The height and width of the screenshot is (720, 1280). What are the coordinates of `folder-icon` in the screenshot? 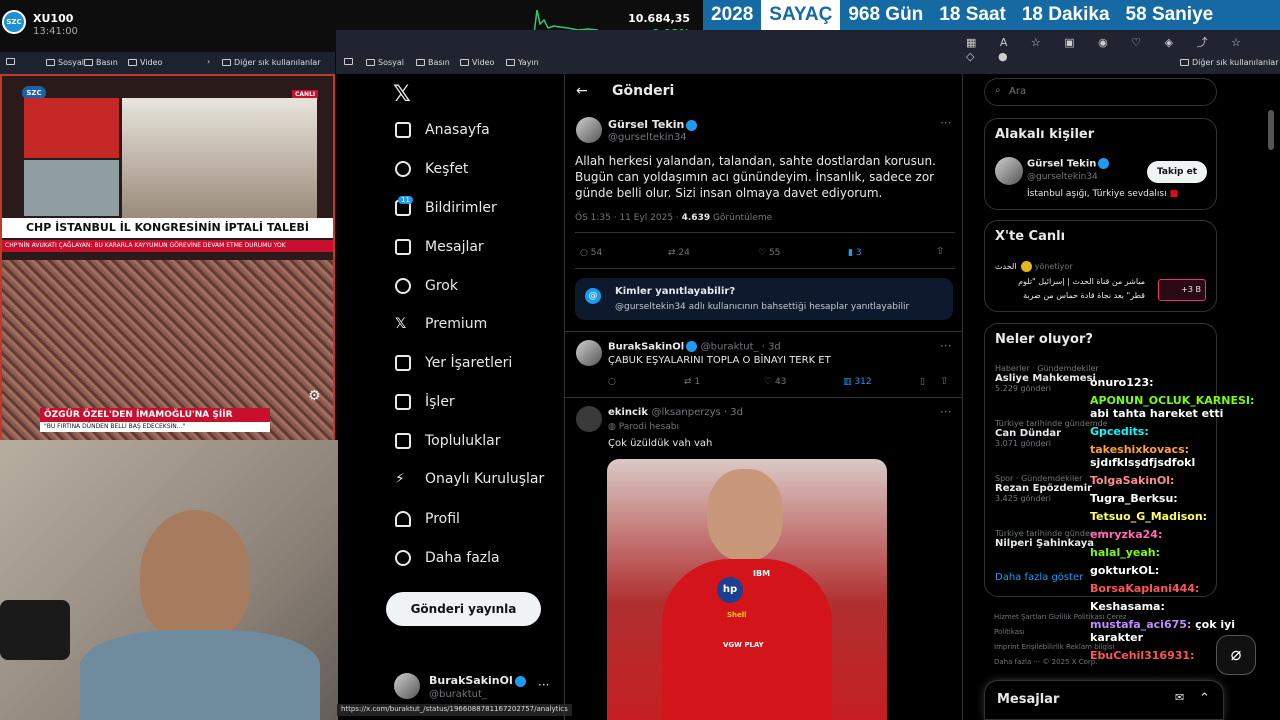 It's located at (420, 62).